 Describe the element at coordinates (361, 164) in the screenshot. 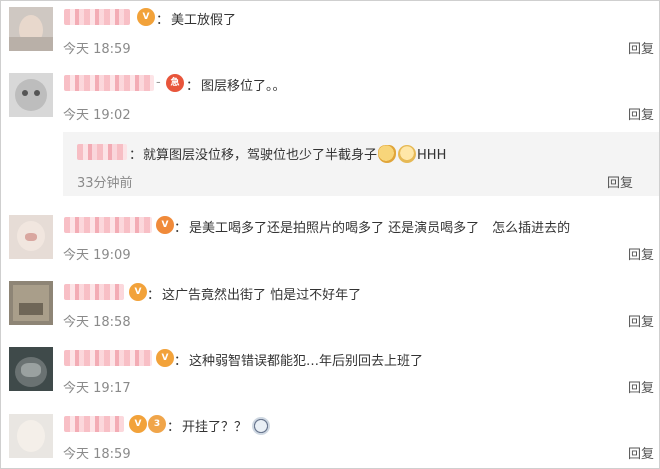

I see `sub-reply: ： 就算图层没位移，驾驶位也少了半截身子 HHH 33分钟前 回复` at that location.